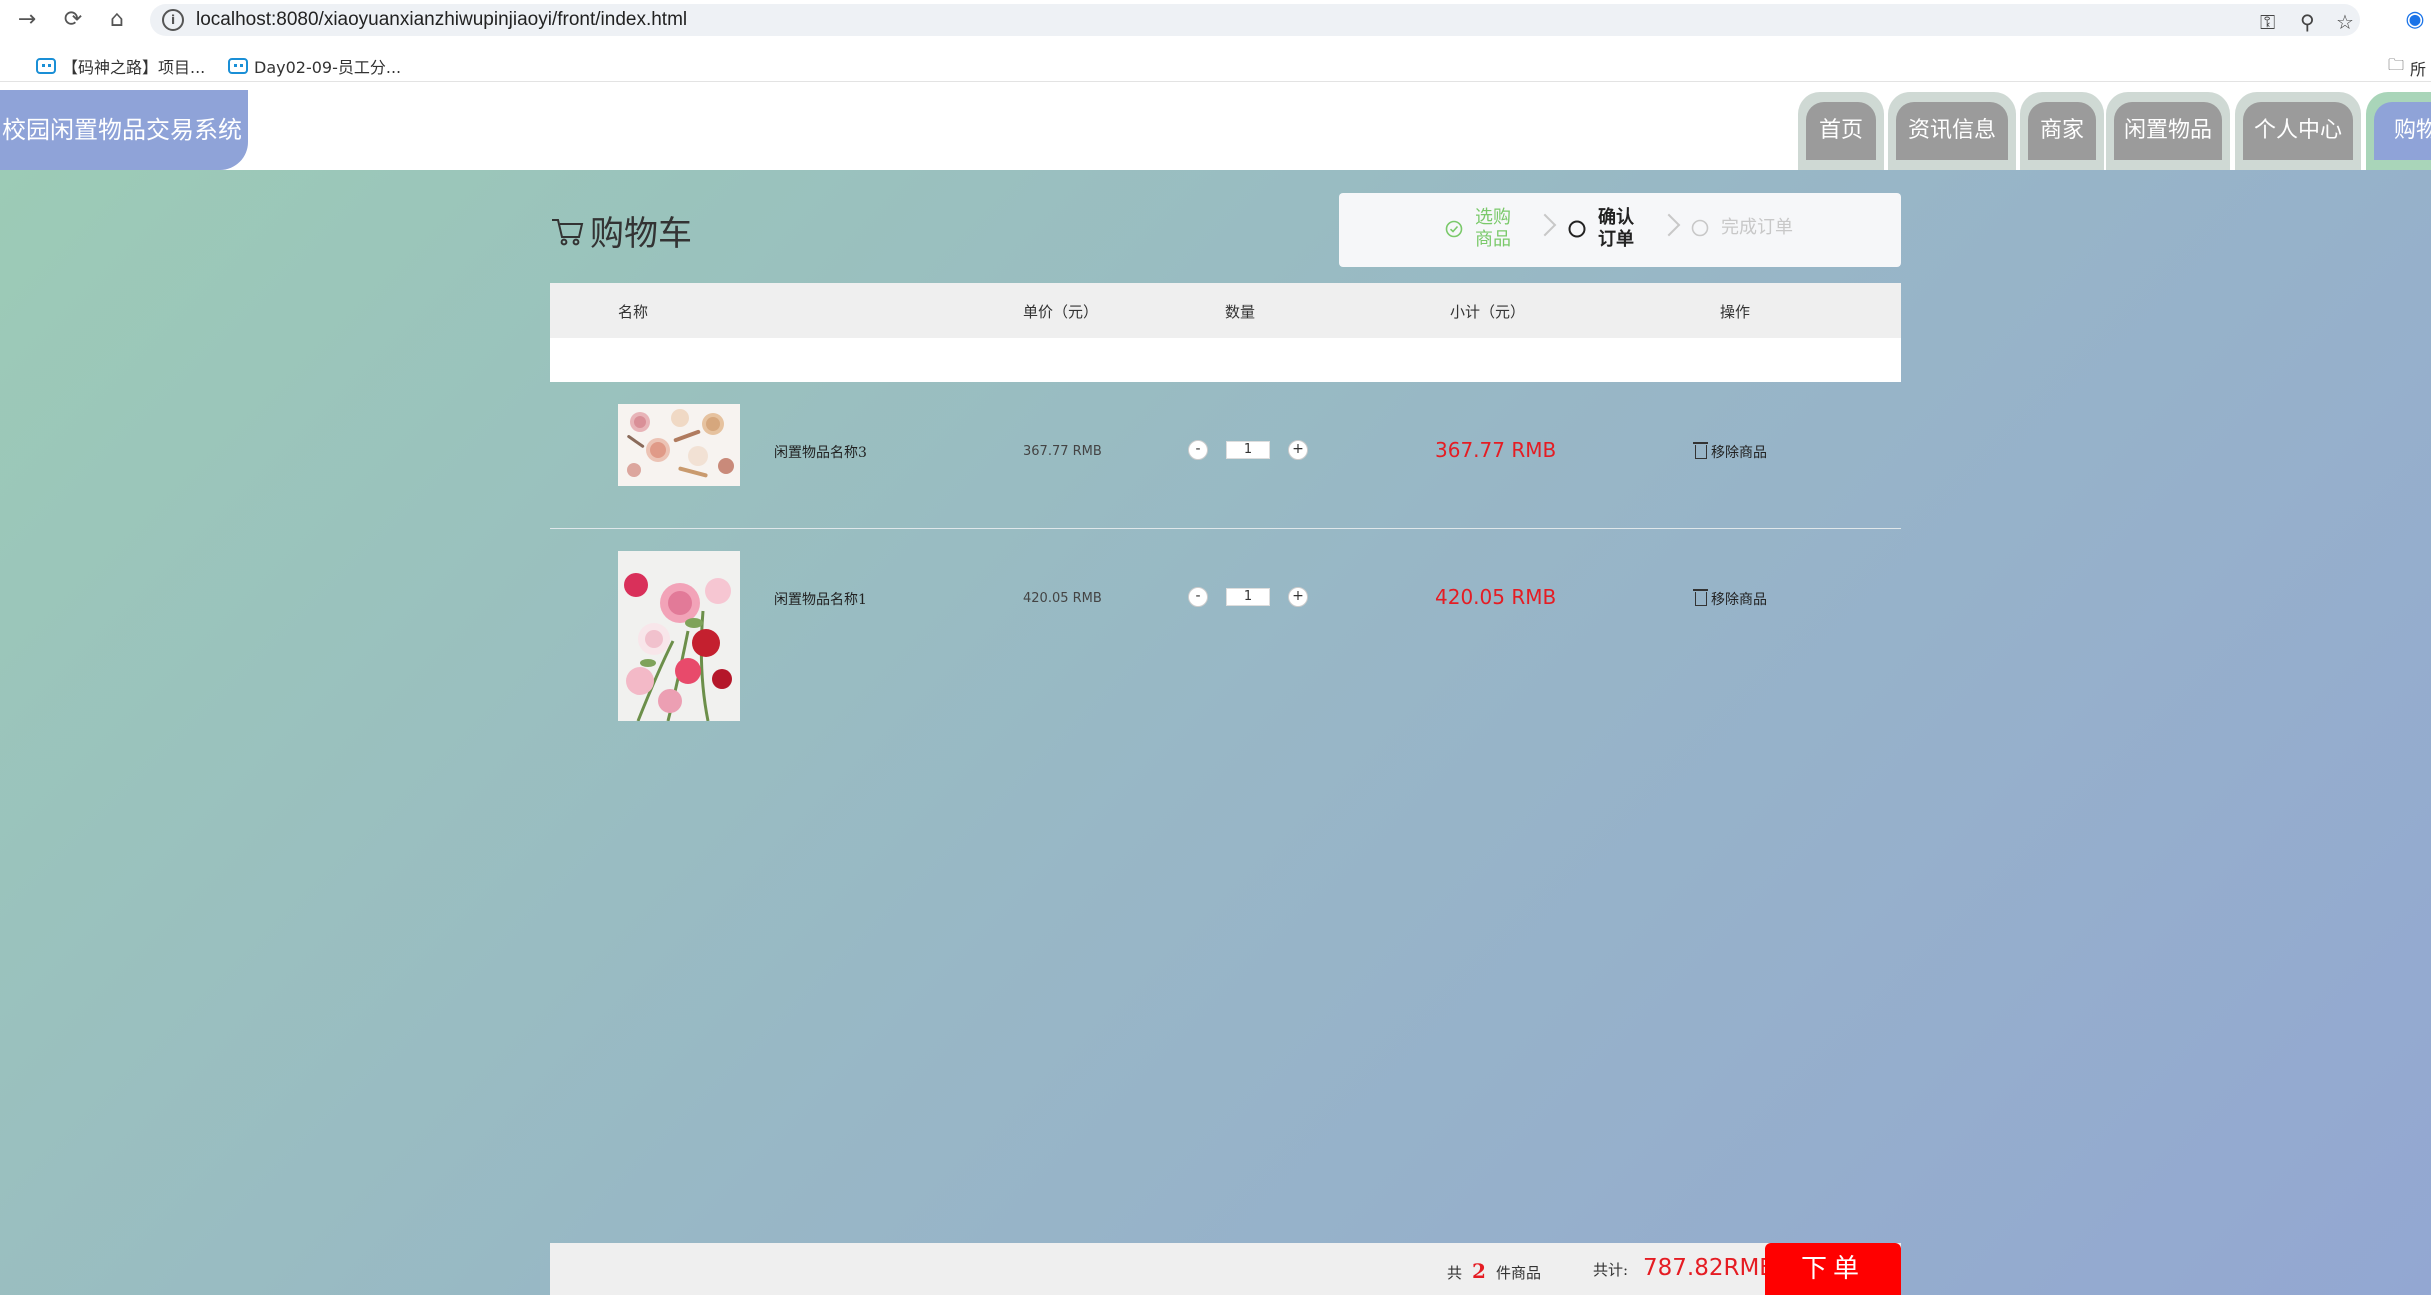 The width and height of the screenshot is (2431, 1295). I want to click on column-header-subtotal: 小计（元）, so click(1488, 312).